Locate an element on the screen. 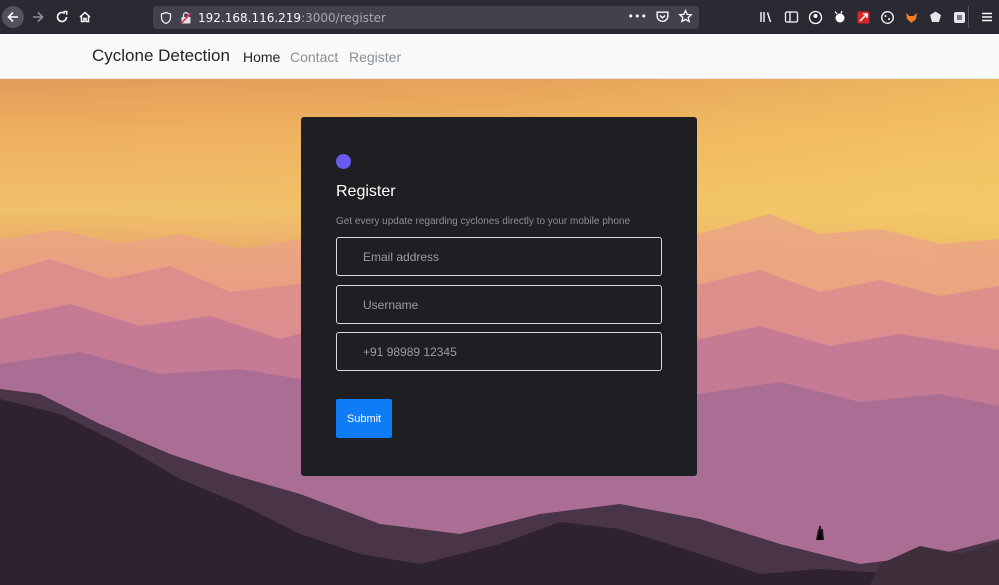 This screenshot has height=585, width=999. back-button is located at coordinates (13, 17).